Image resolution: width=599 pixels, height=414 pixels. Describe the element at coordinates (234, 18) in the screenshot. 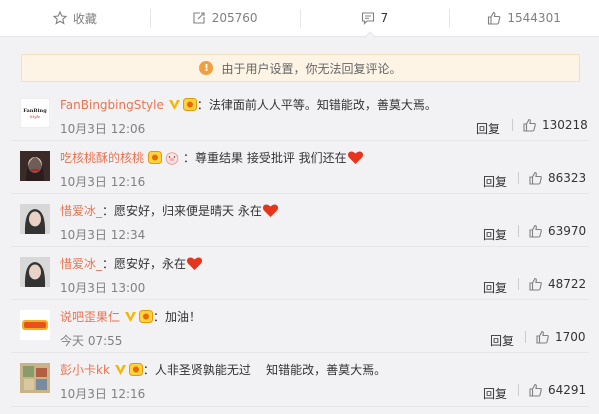

I see `repost-count: 205760` at that location.